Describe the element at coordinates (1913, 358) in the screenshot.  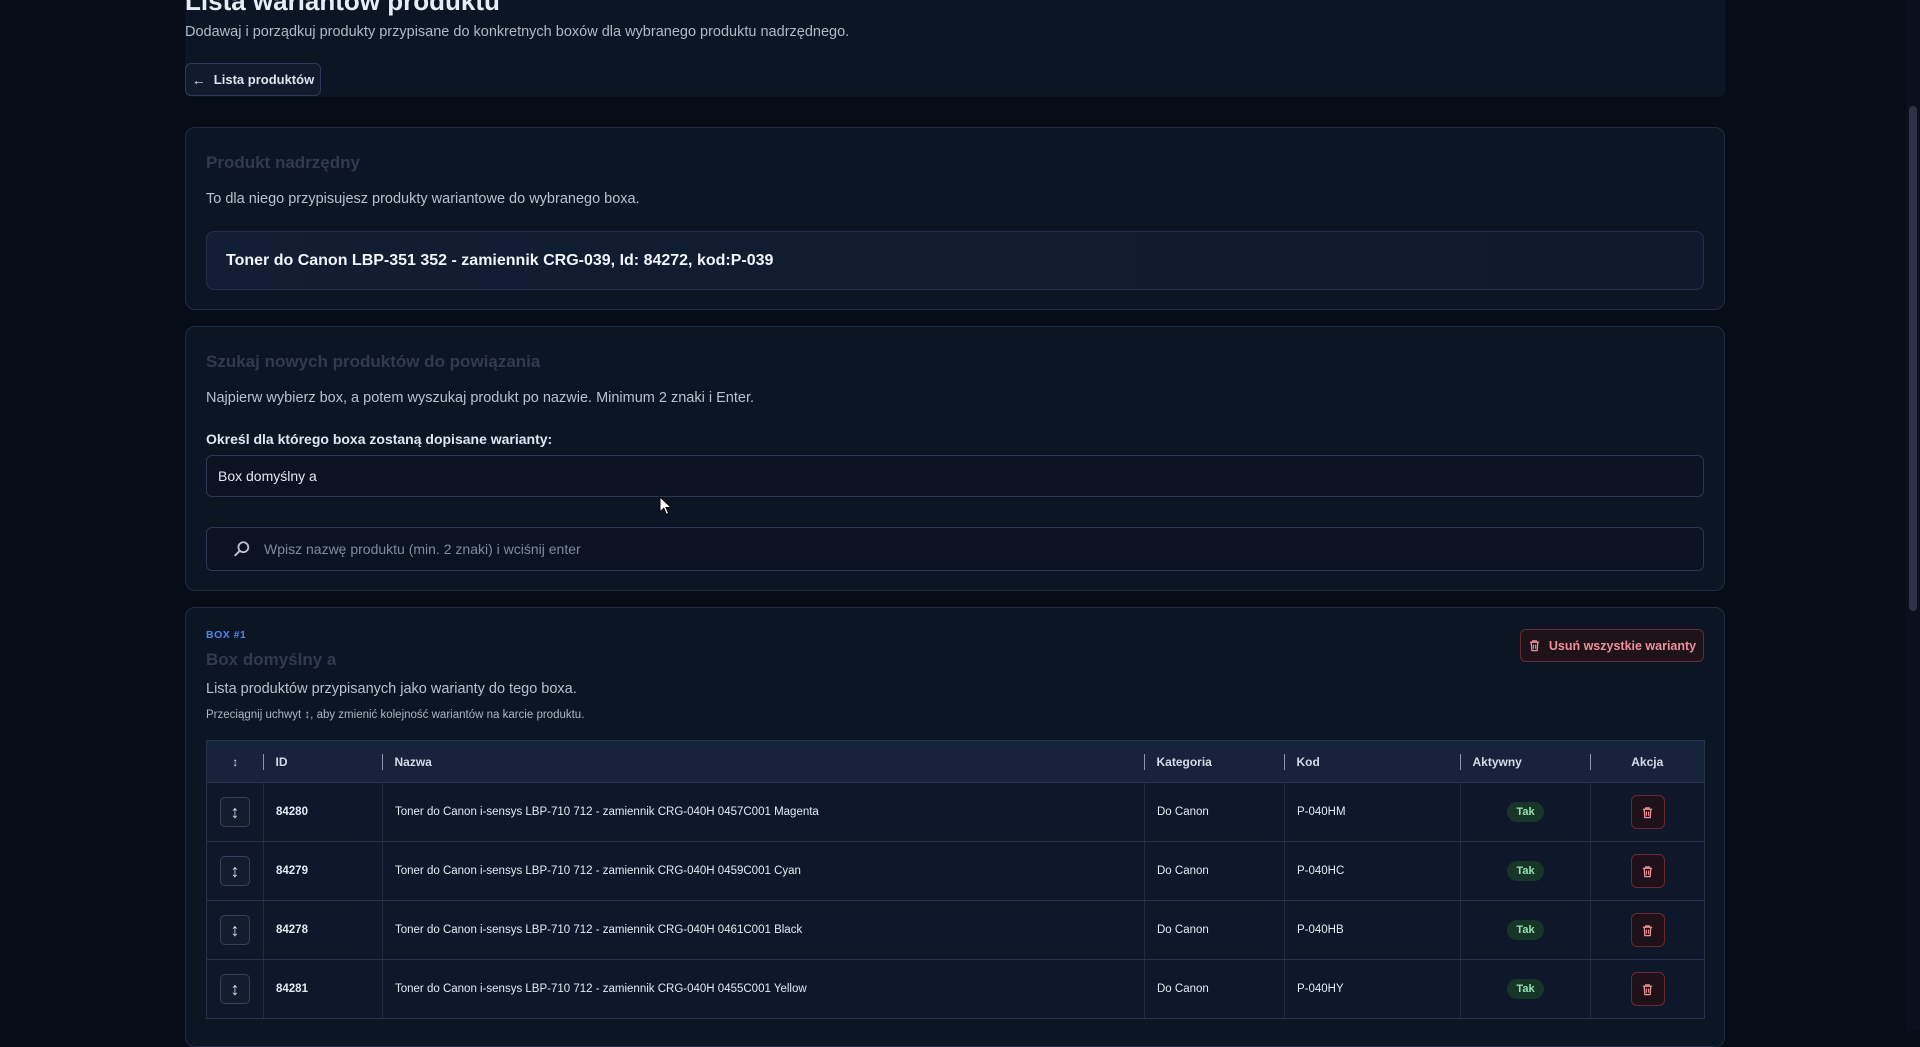
I see `scrollbar-thumb` at that location.